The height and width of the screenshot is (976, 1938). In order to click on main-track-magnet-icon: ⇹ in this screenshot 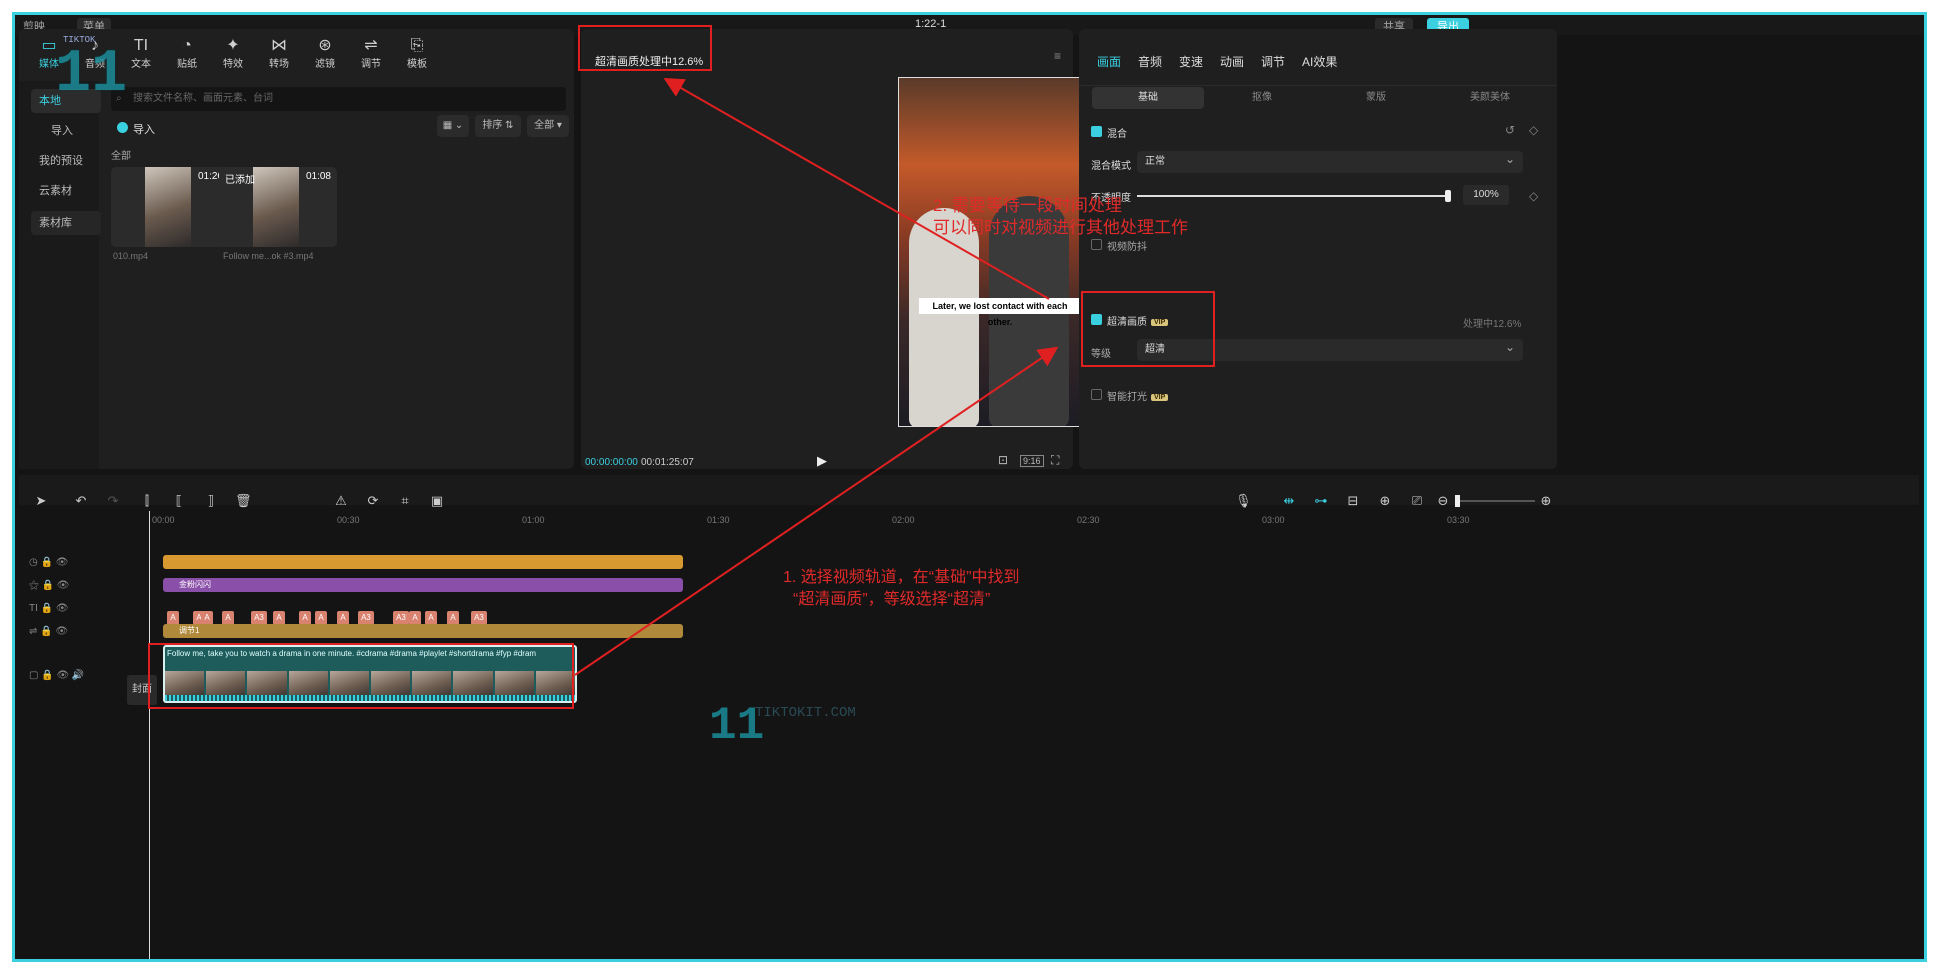, I will do `click(1289, 501)`.